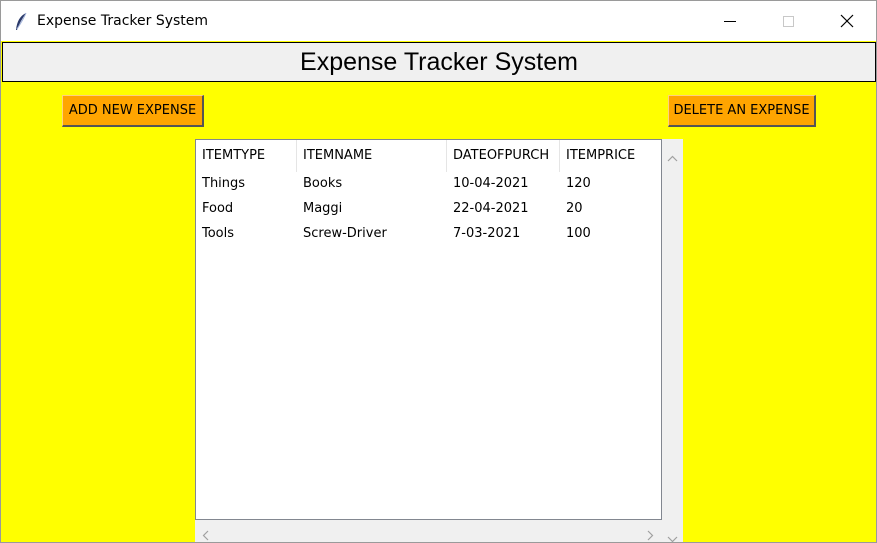  I want to click on close-button, so click(847, 21).